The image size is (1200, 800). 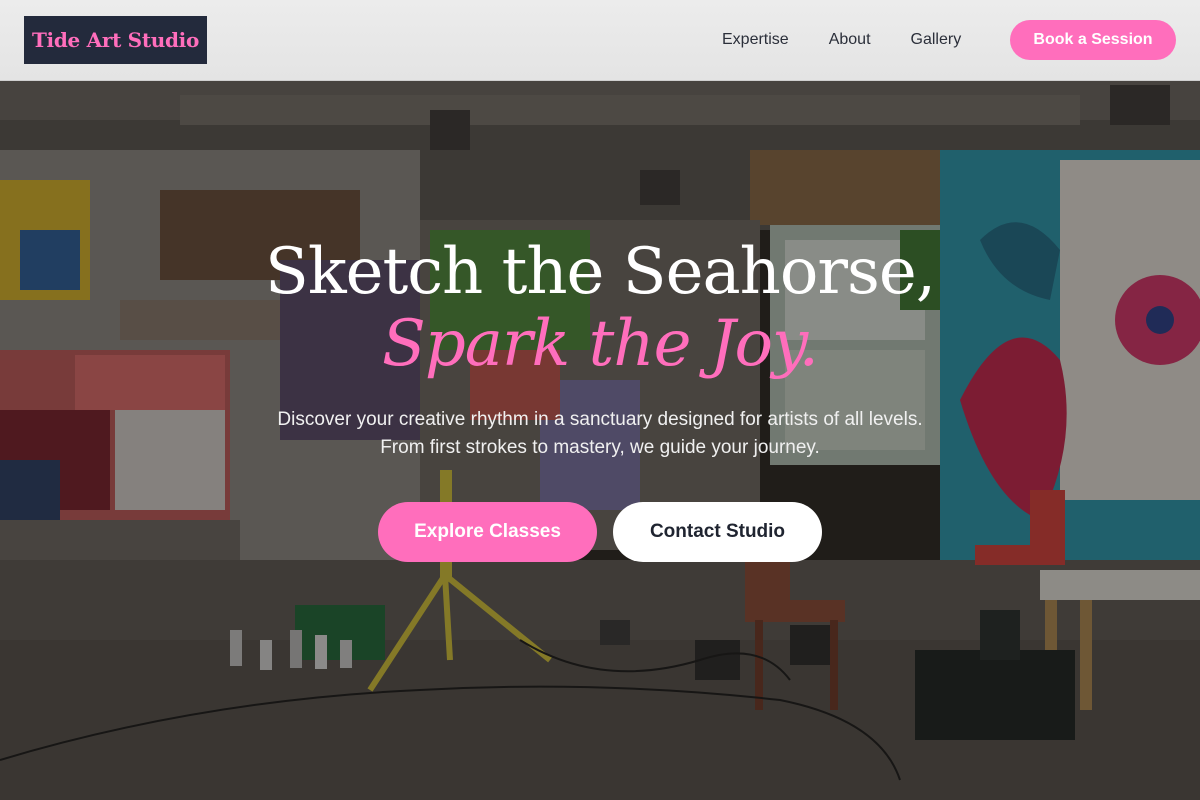 What do you see at coordinates (936, 40) in the screenshot?
I see `nav-link-gallery: Gallery` at bounding box center [936, 40].